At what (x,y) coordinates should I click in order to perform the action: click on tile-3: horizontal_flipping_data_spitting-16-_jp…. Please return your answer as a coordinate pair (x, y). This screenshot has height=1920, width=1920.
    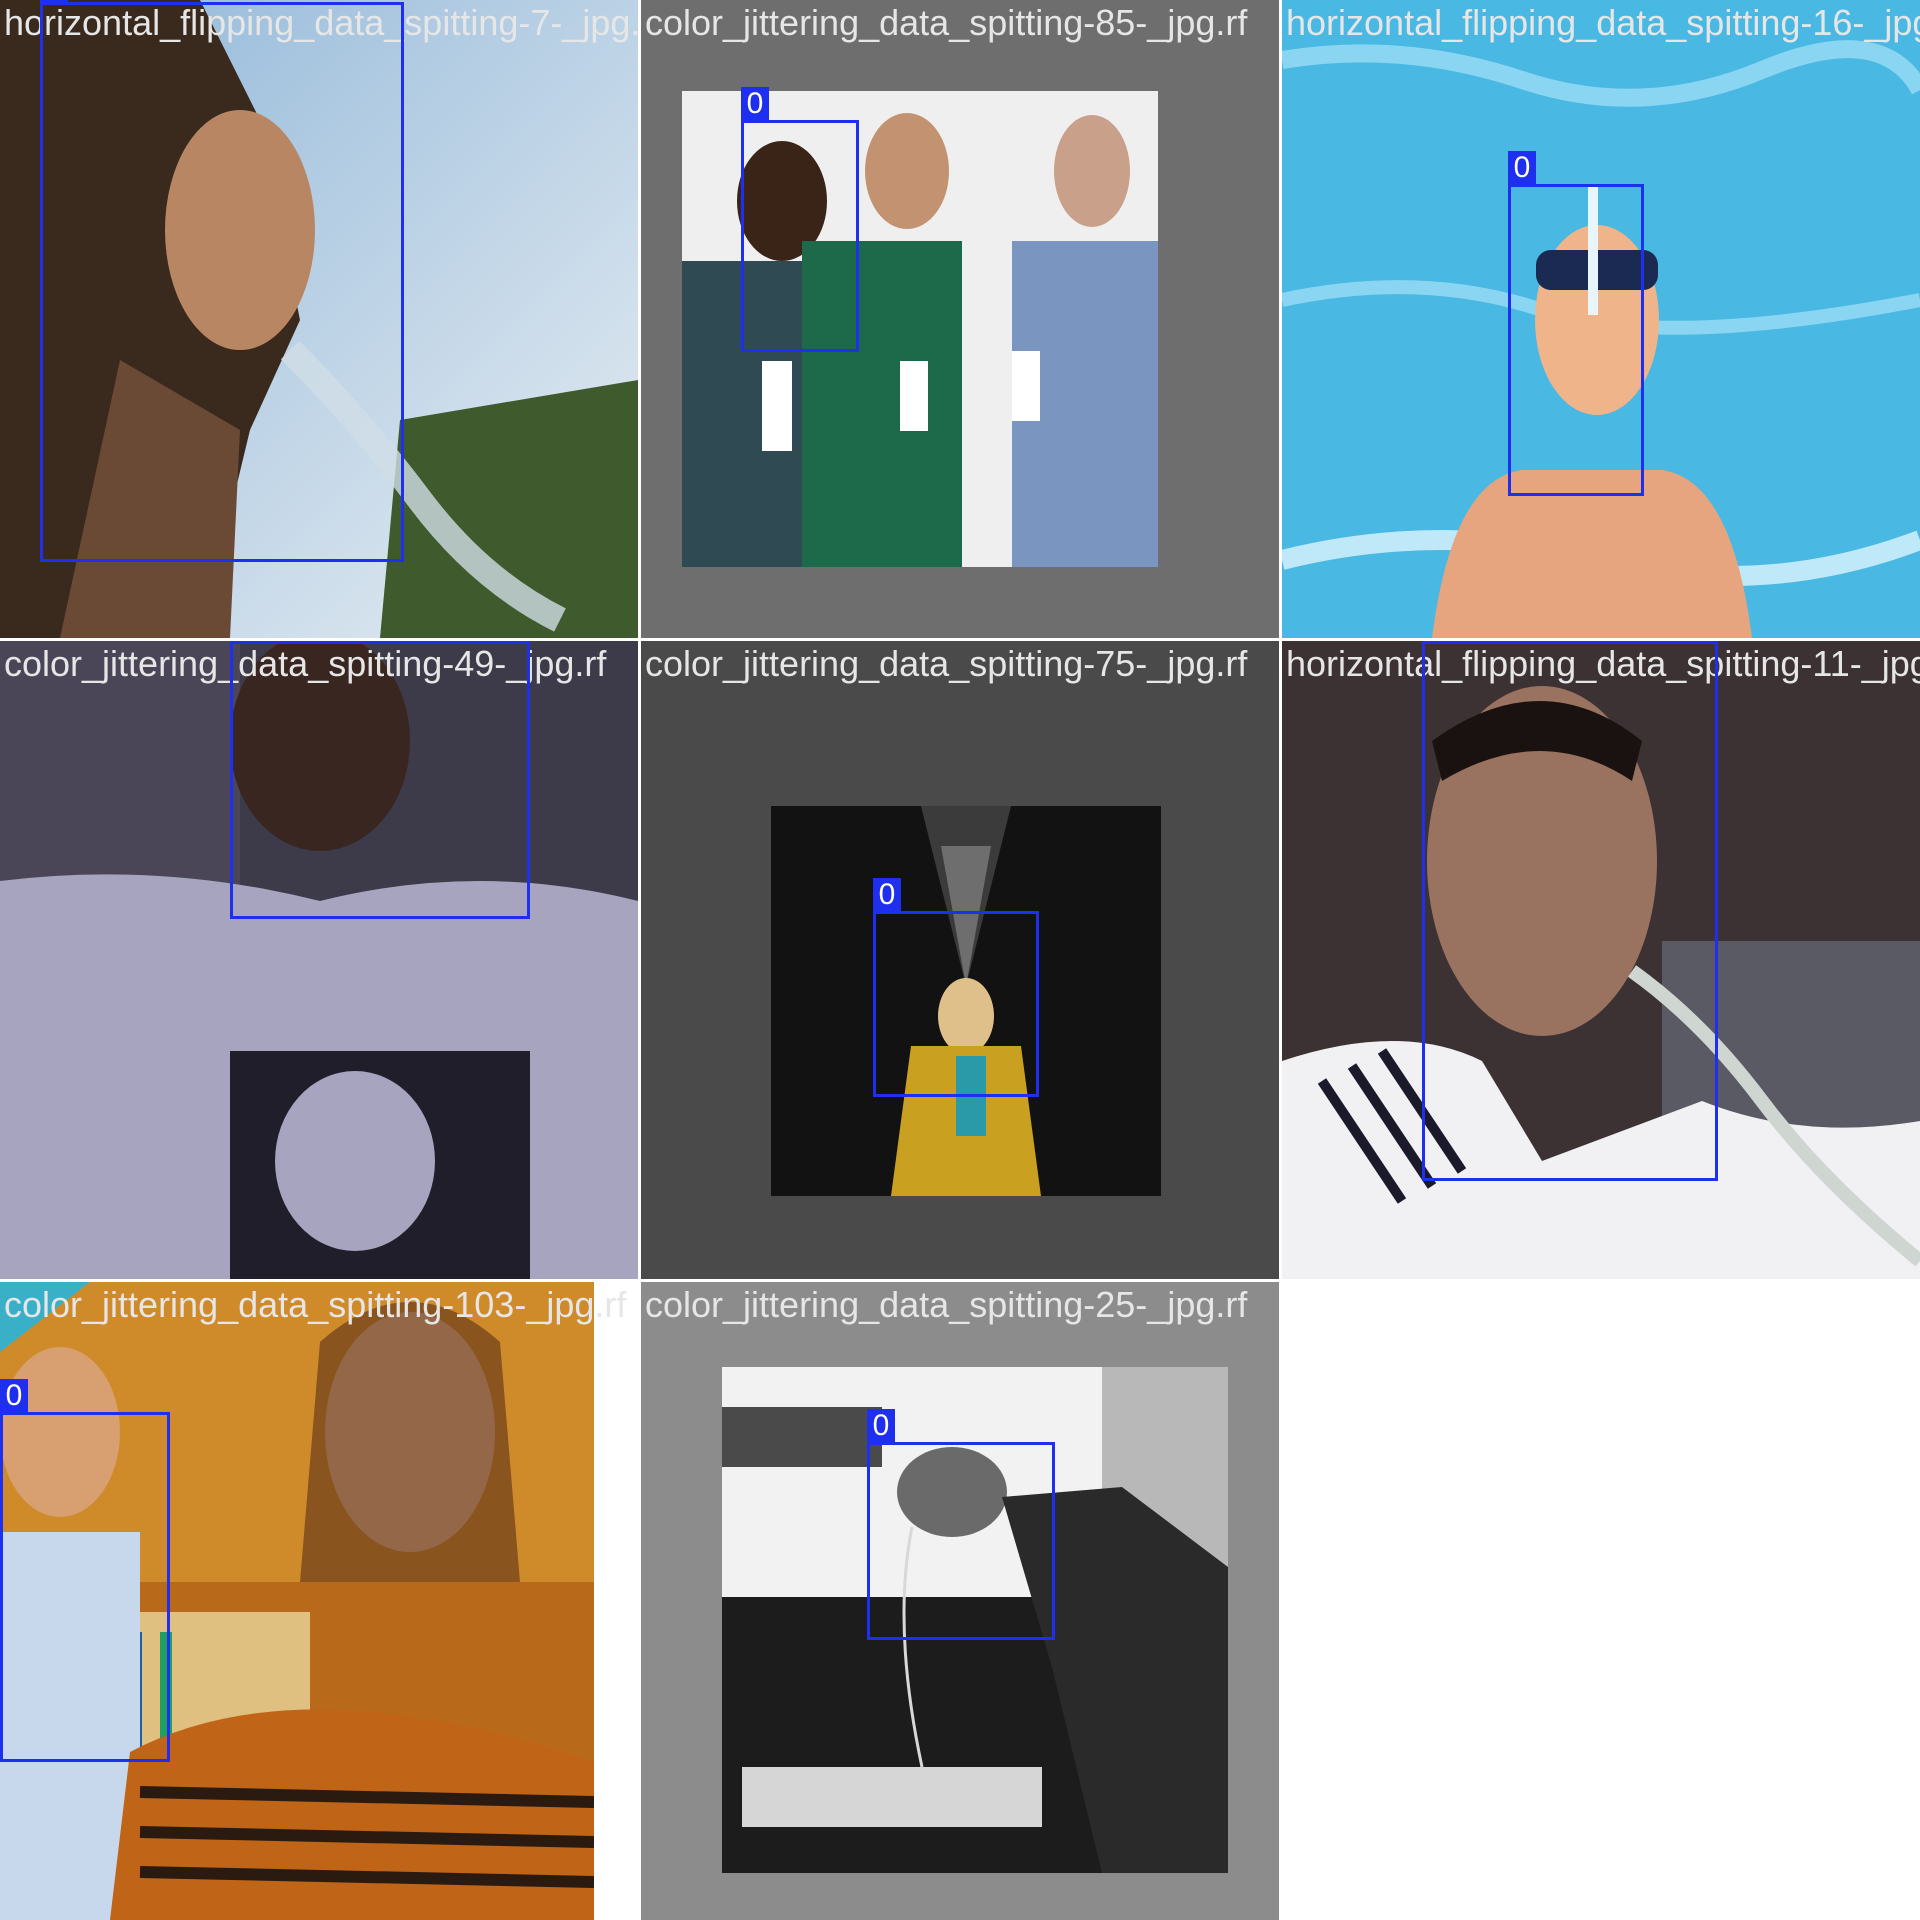
    Looking at the image, I should click on (1601, 319).